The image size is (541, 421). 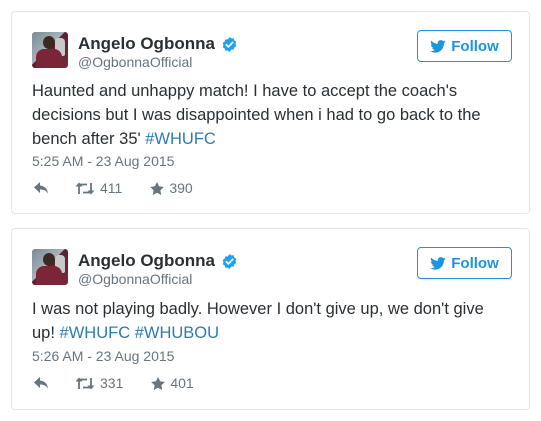 What do you see at coordinates (181, 188) in the screenshot?
I see `like-count: 390` at bounding box center [181, 188].